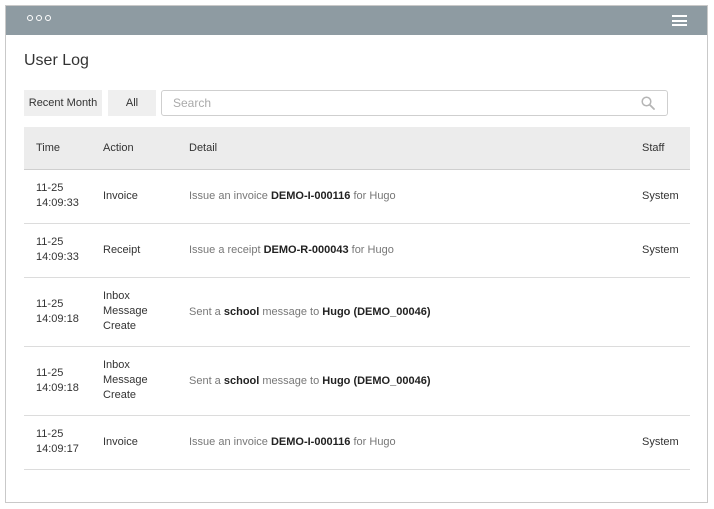  Describe the element at coordinates (146, 250) in the screenshot. I see `action-cell: Receipt` at that location.